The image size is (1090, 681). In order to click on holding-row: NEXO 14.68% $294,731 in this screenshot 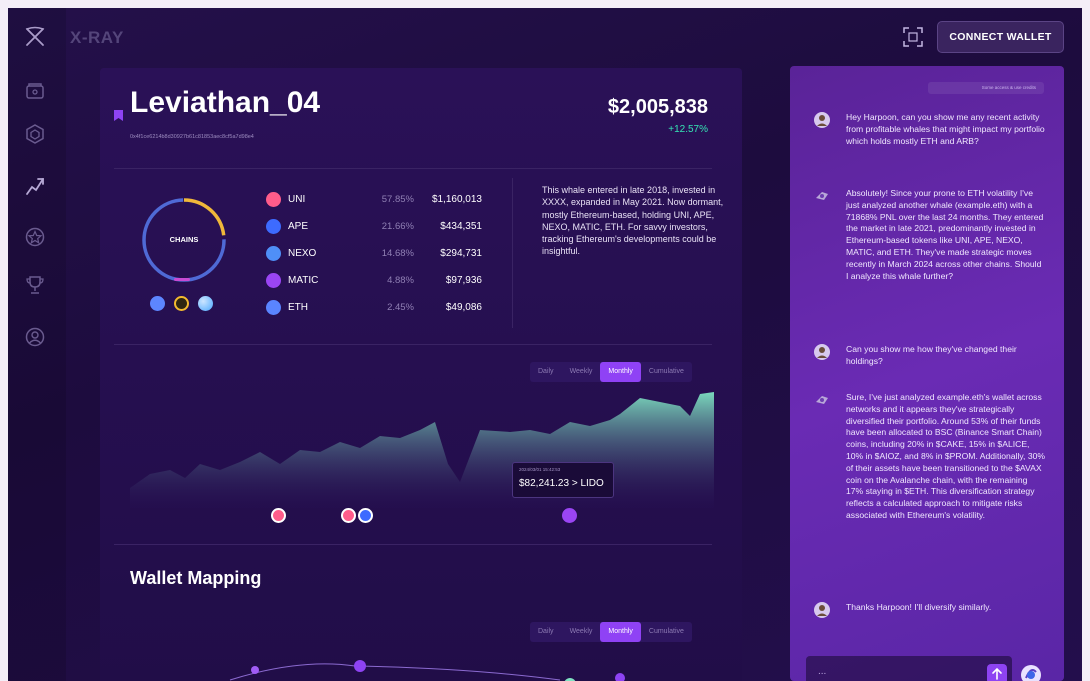, I will do `click(381, 254)`.